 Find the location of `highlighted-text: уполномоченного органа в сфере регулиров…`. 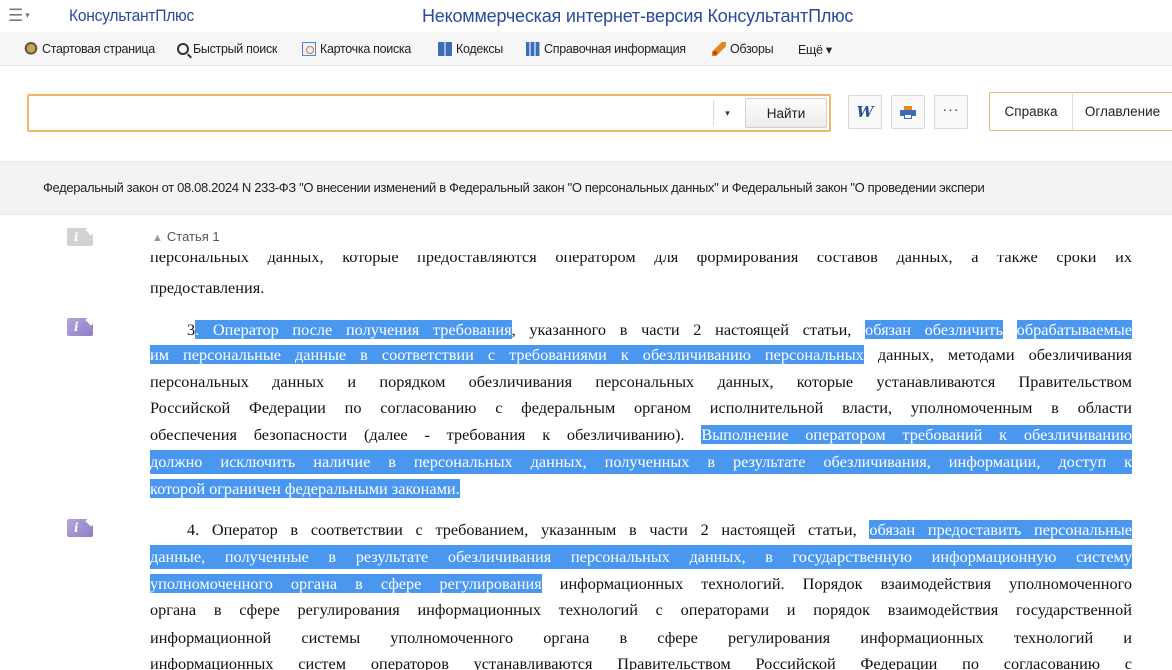

highlighted-text: уполномоченного органа в сфере регулиров… is located at coordinates (346, 583).